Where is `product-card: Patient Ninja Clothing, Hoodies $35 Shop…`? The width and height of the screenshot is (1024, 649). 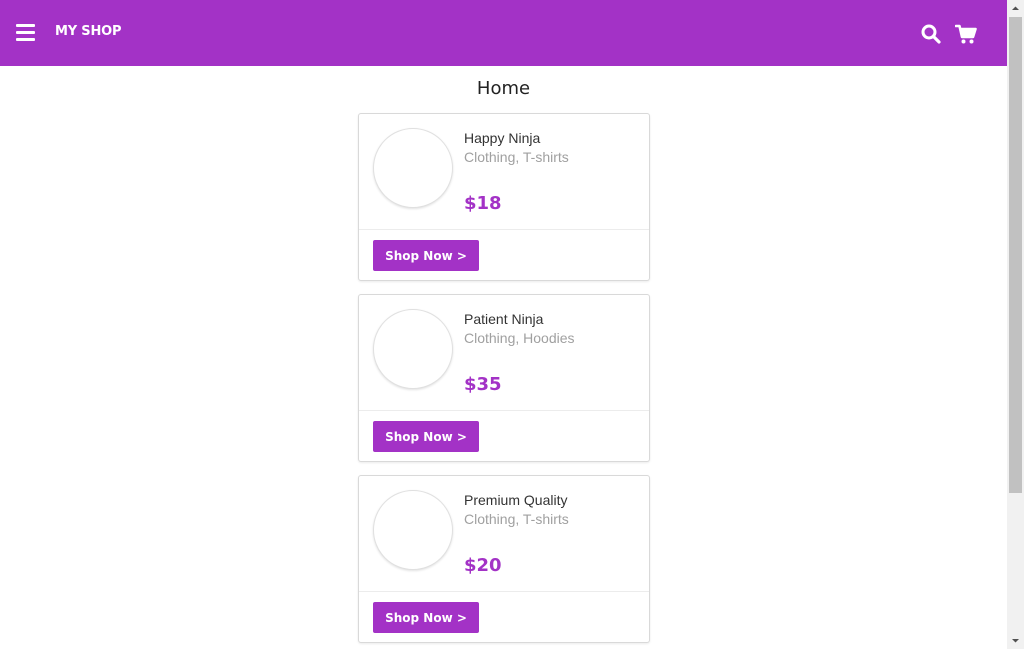 product-card: Patient Ninja Clothing, Hoodies $35 Shop… is located at coordinates (504, 378).